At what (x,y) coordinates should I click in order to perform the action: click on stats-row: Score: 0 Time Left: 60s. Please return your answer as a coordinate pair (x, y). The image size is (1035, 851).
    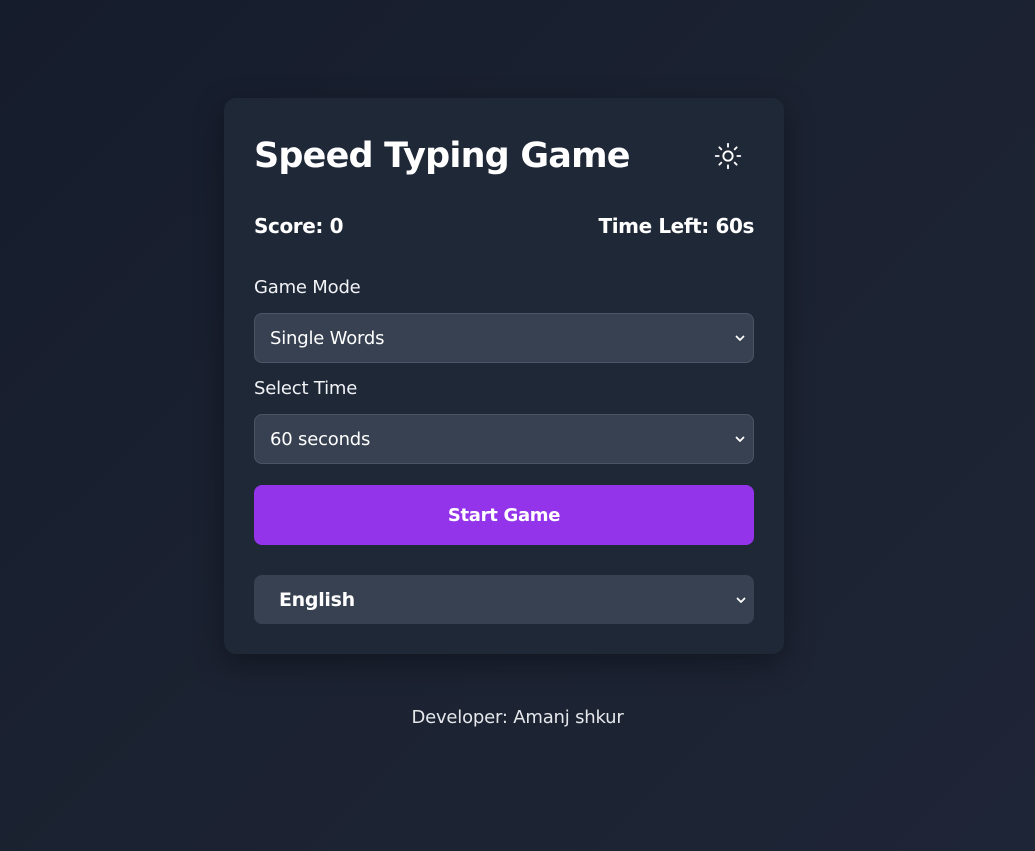
    Looking at the image, I should click on (504, 226).